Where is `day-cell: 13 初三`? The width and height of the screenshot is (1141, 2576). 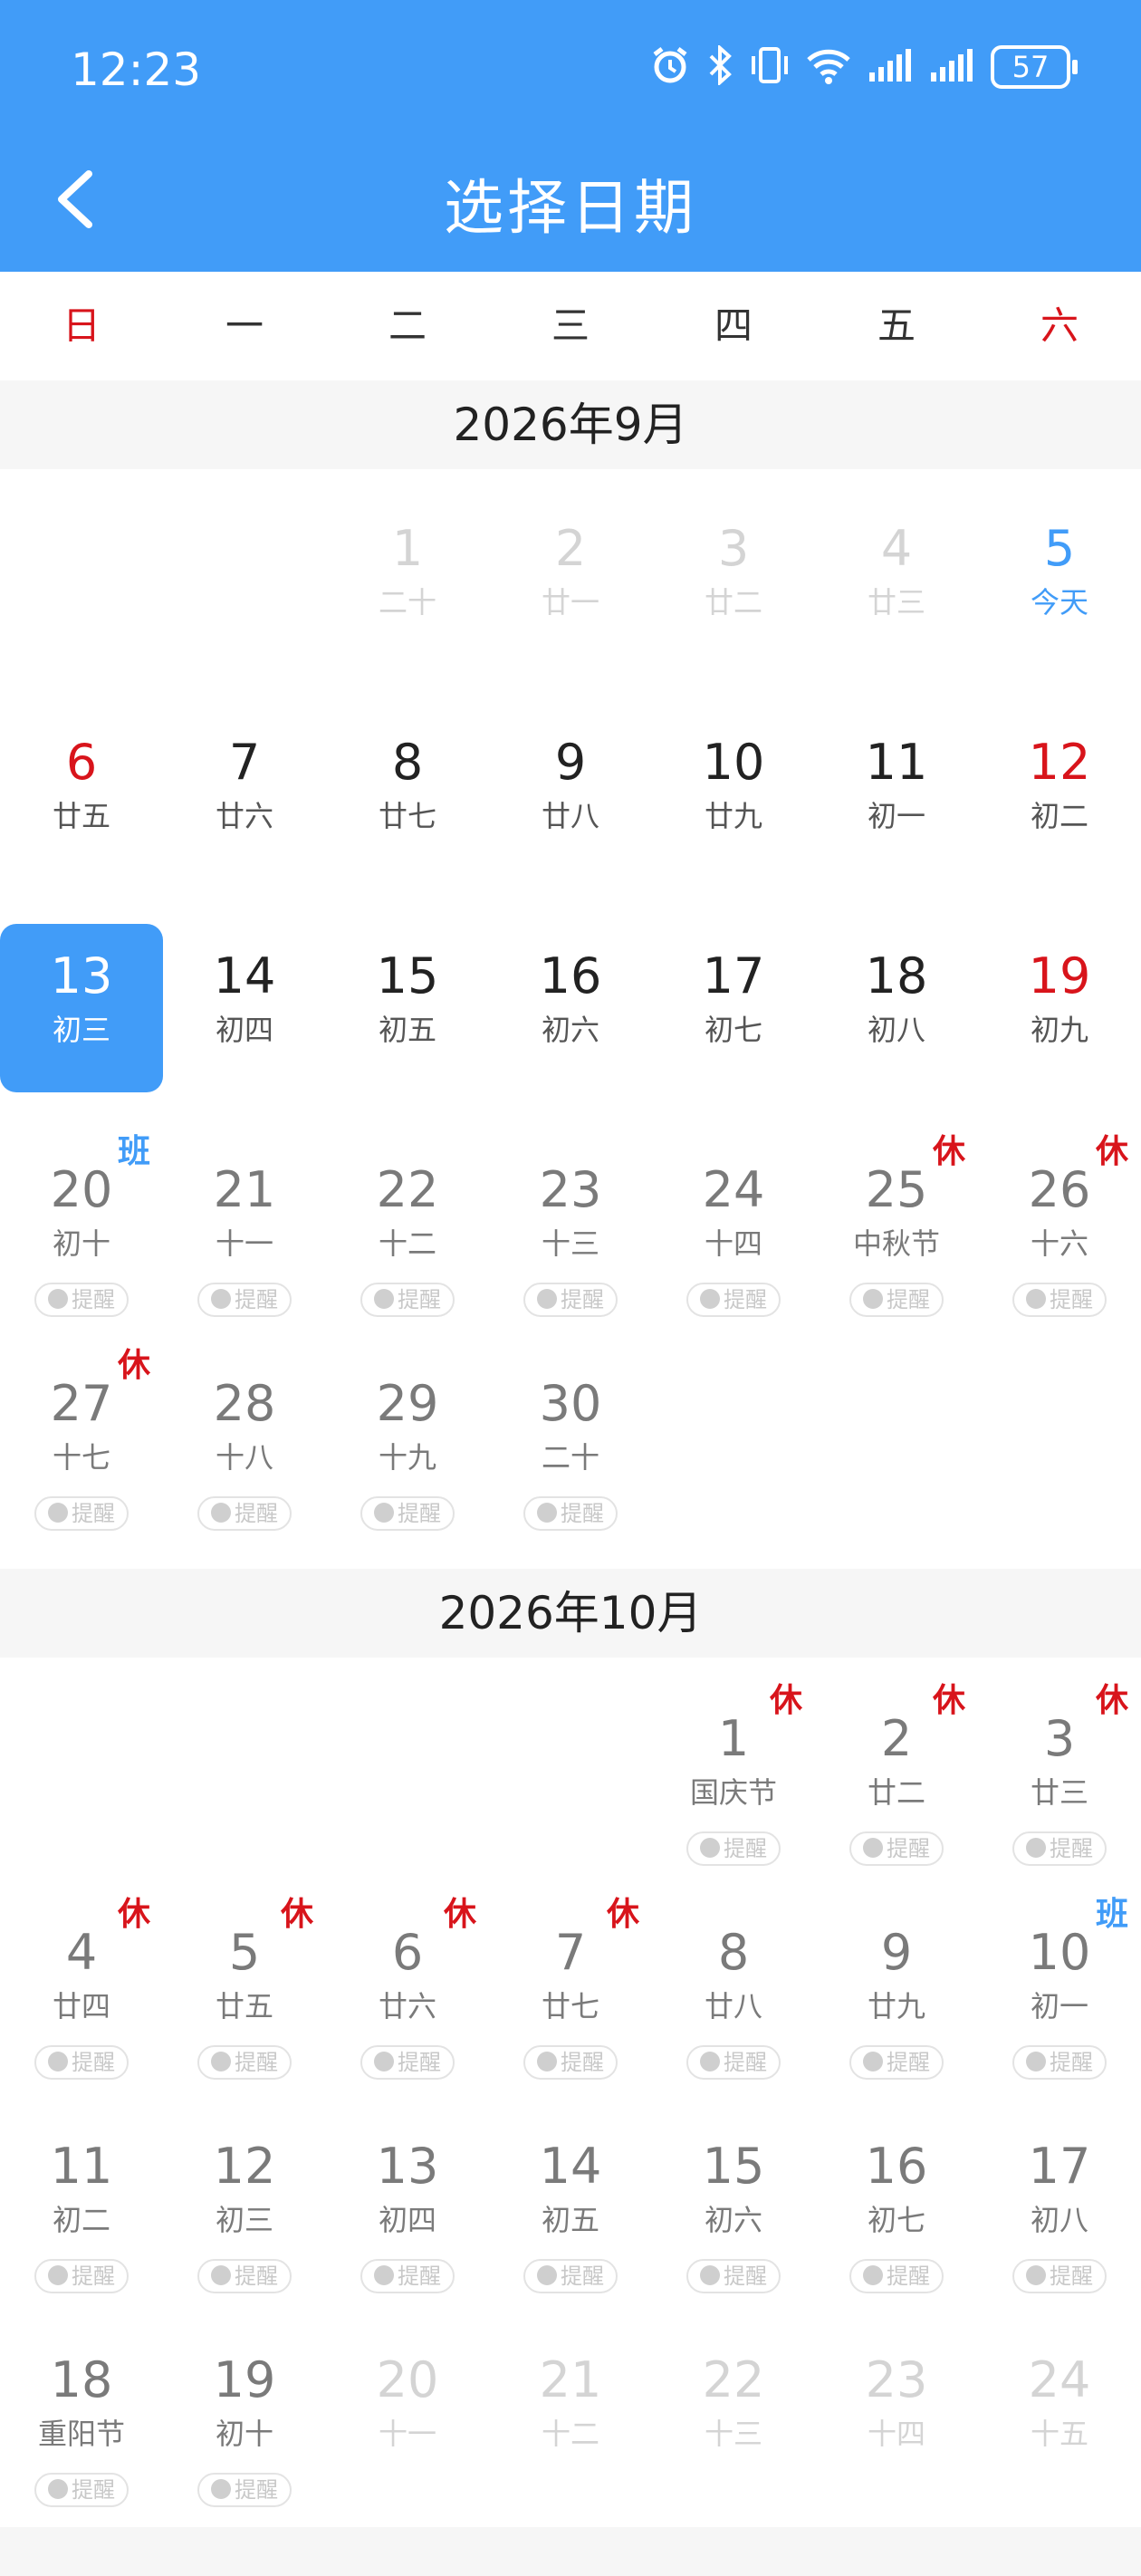 day-cell: 13 初三 is located at coordinates (81, 1008).